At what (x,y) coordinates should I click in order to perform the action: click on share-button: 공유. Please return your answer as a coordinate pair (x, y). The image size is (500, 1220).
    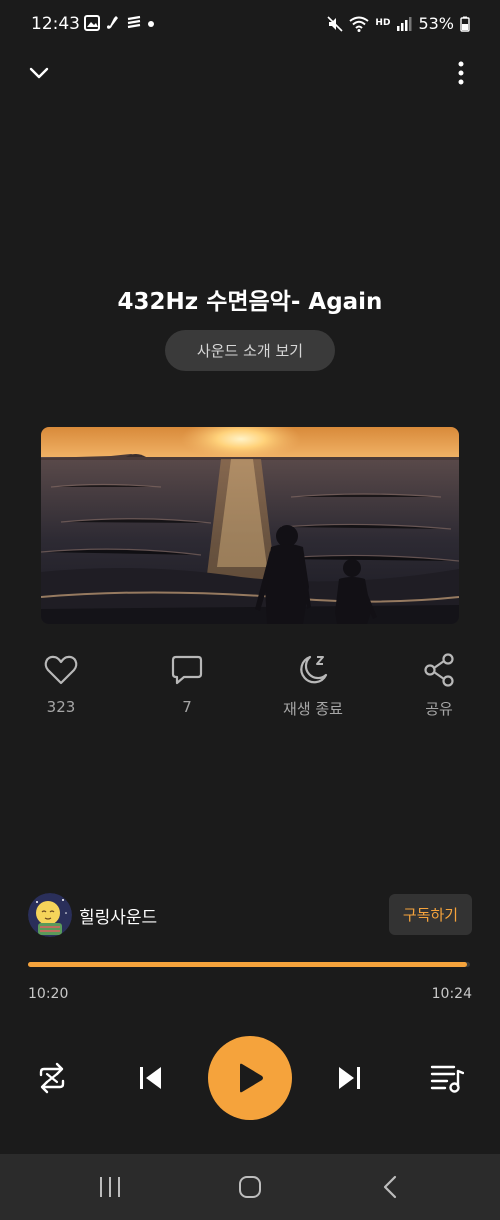
    Looking at the image, I should click on (439, 685).